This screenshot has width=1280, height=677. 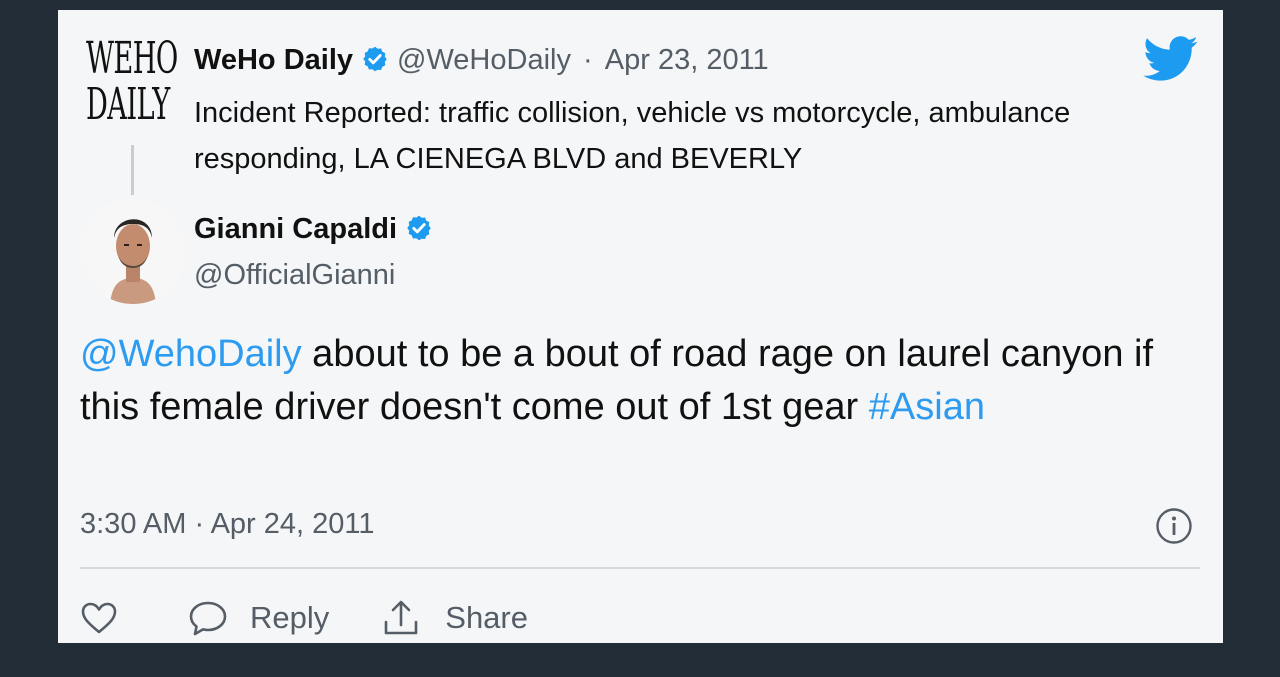 I want to click on reply-bubble-icon, so click(x=208, y=618).